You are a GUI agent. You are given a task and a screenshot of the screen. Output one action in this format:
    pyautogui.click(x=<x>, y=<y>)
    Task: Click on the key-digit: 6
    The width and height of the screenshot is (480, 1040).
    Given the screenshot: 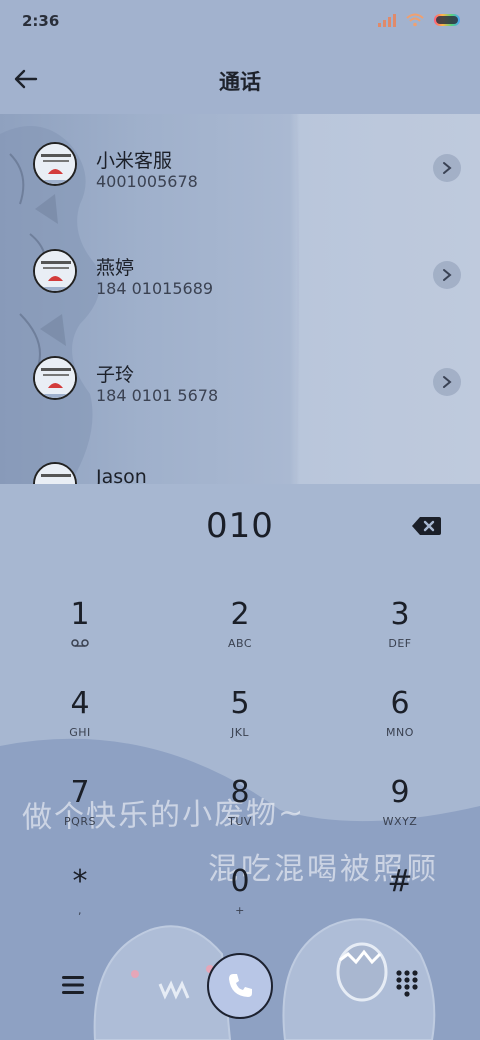 What is the action you would take?
    pyautogui.click(x=400, y=703)
    